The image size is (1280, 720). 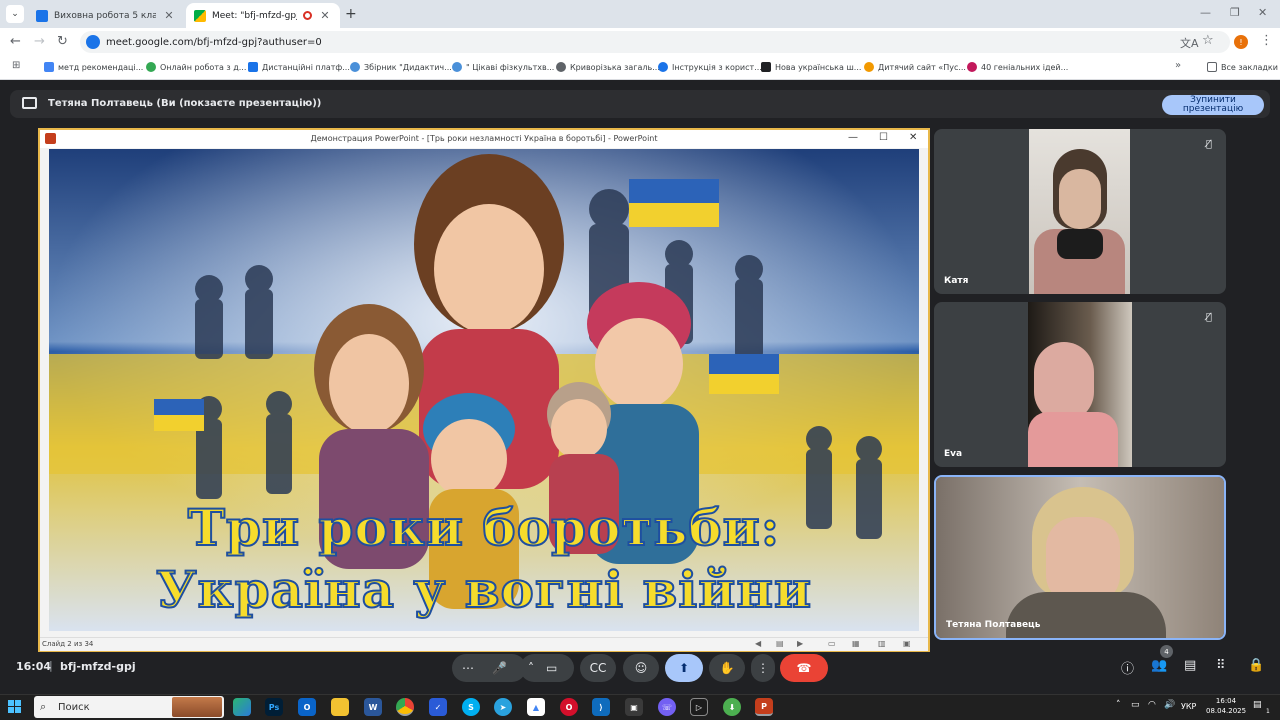 I want to click on file-explorer-icon, so click(x=340, y=707).